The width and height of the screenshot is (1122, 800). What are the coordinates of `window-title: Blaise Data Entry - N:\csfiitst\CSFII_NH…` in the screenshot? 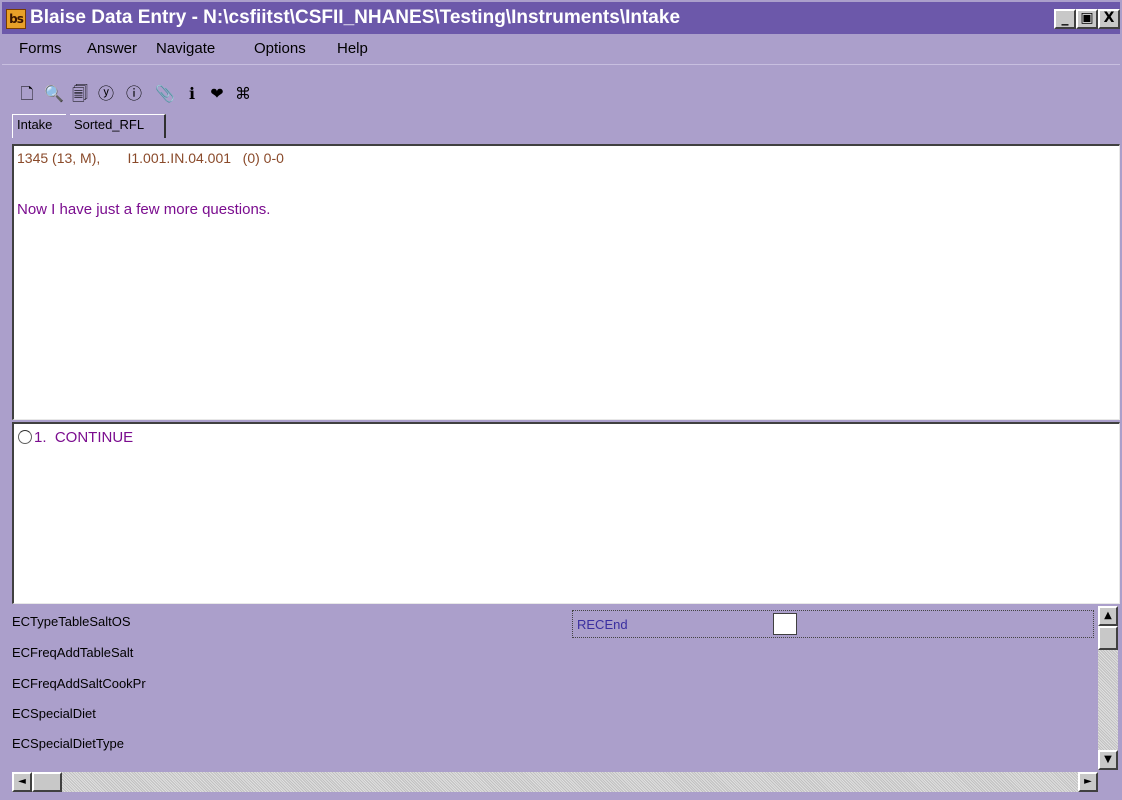 It's located at (355, 17).